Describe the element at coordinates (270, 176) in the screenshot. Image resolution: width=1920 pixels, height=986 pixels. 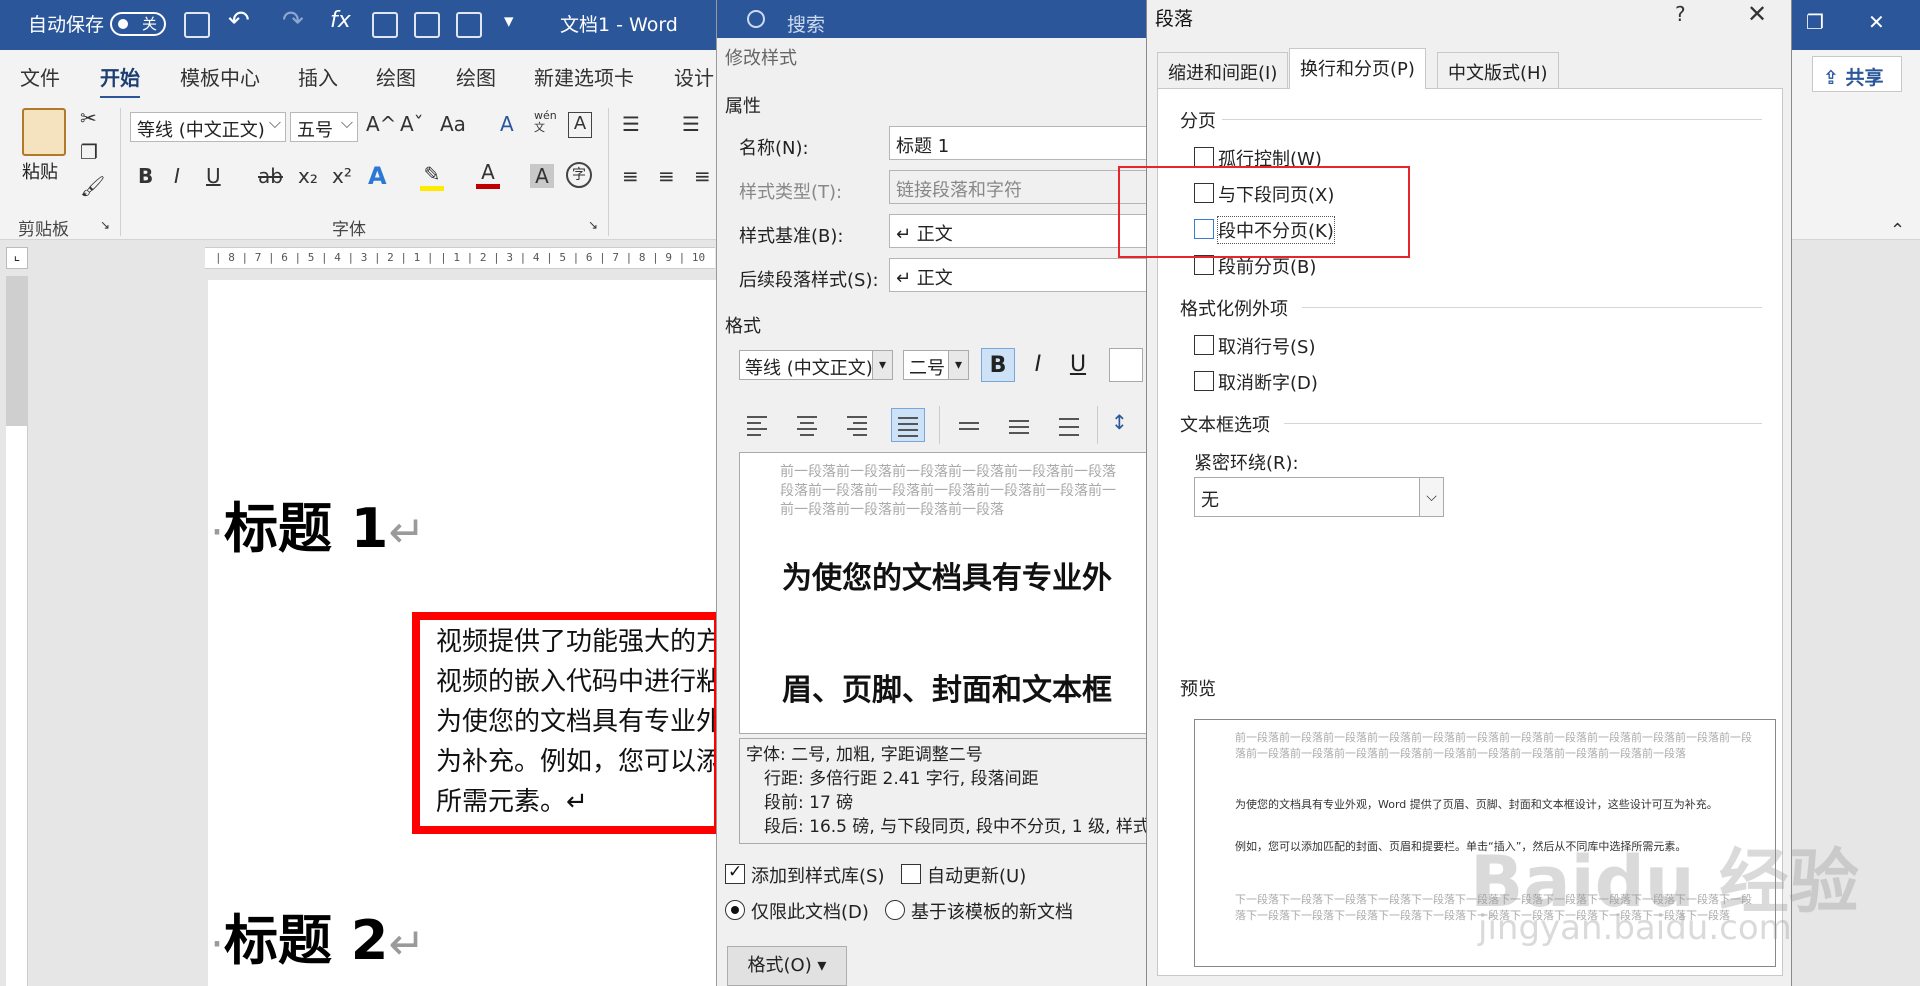
I see `strikethrough-button: ab` at that location.